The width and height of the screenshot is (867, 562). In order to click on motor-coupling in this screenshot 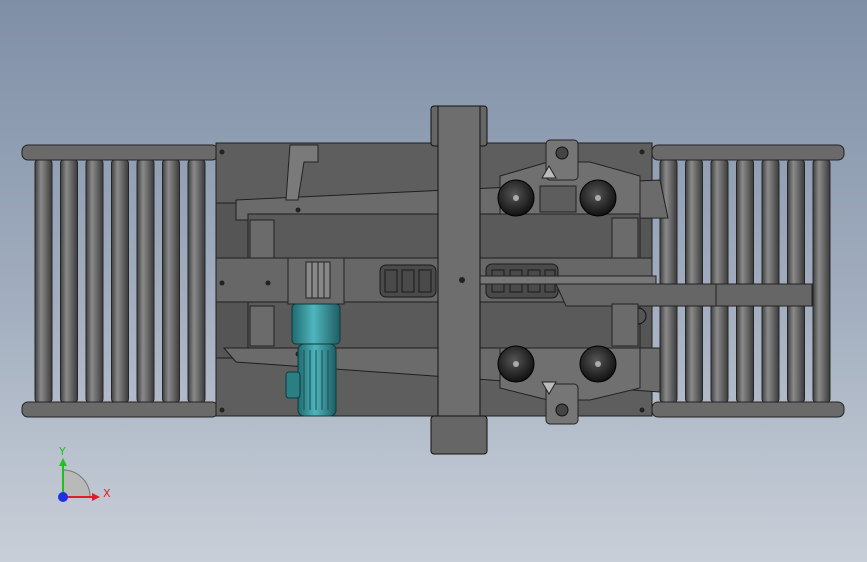, I will do `click(318, 280)`.